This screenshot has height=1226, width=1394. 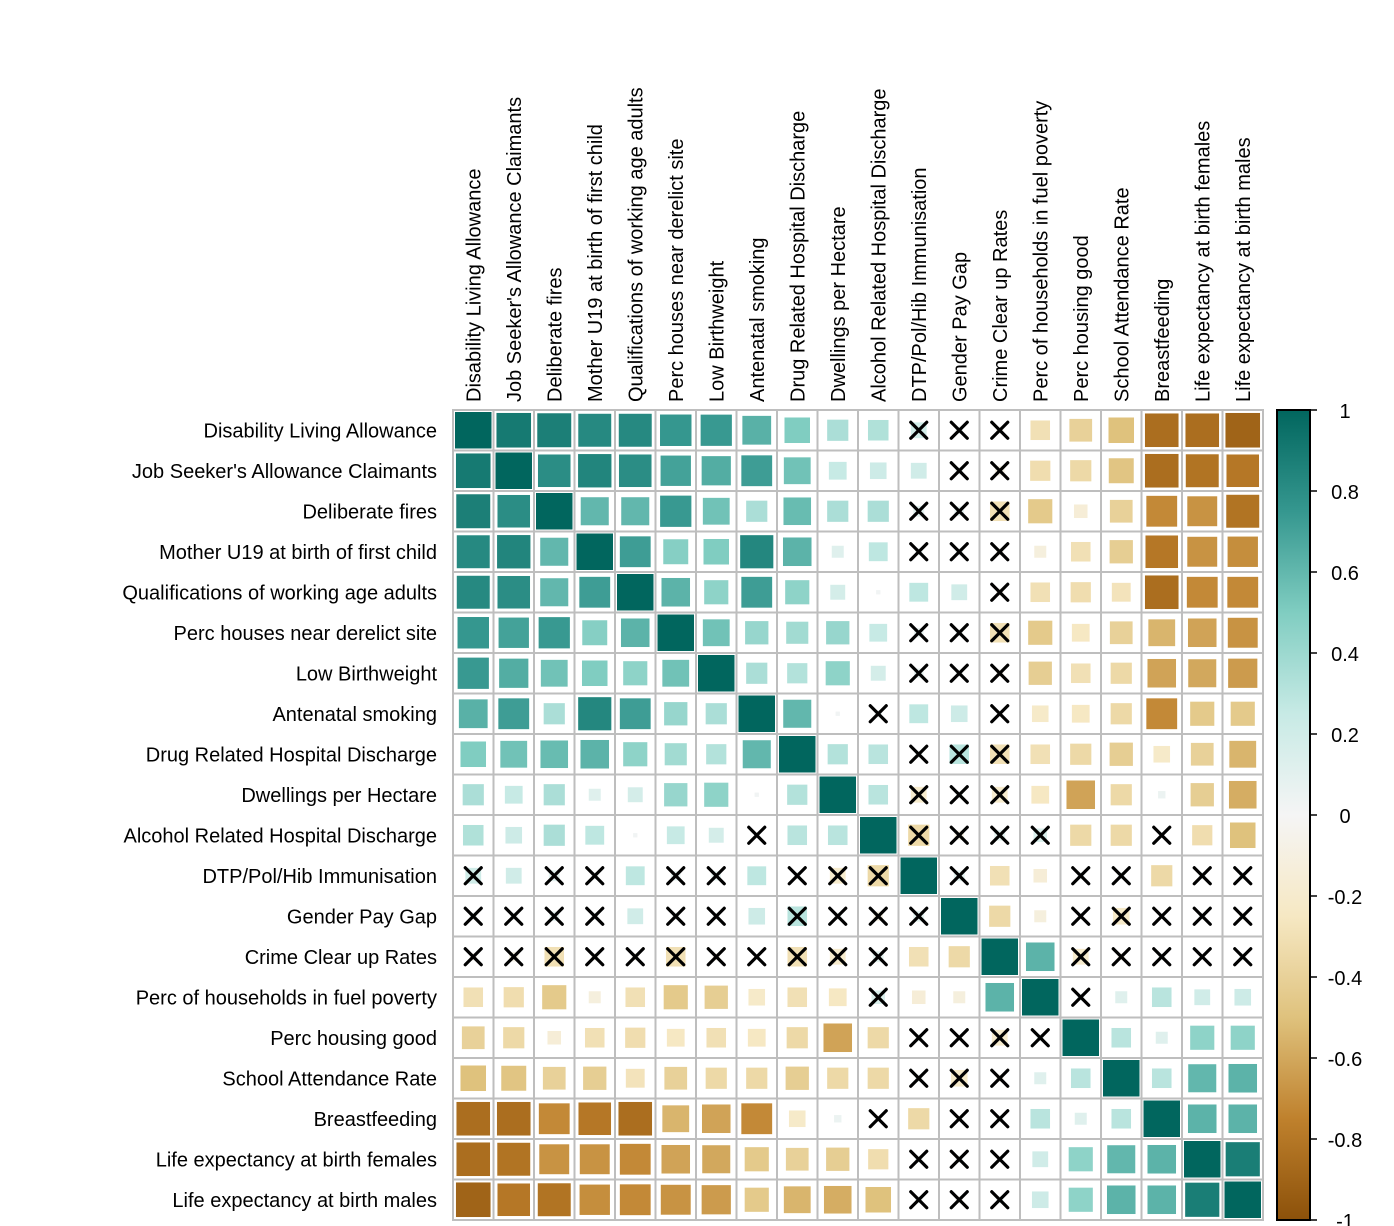 I want to click on row-label: Gender Pay Gap, so click(x=362, y=917).